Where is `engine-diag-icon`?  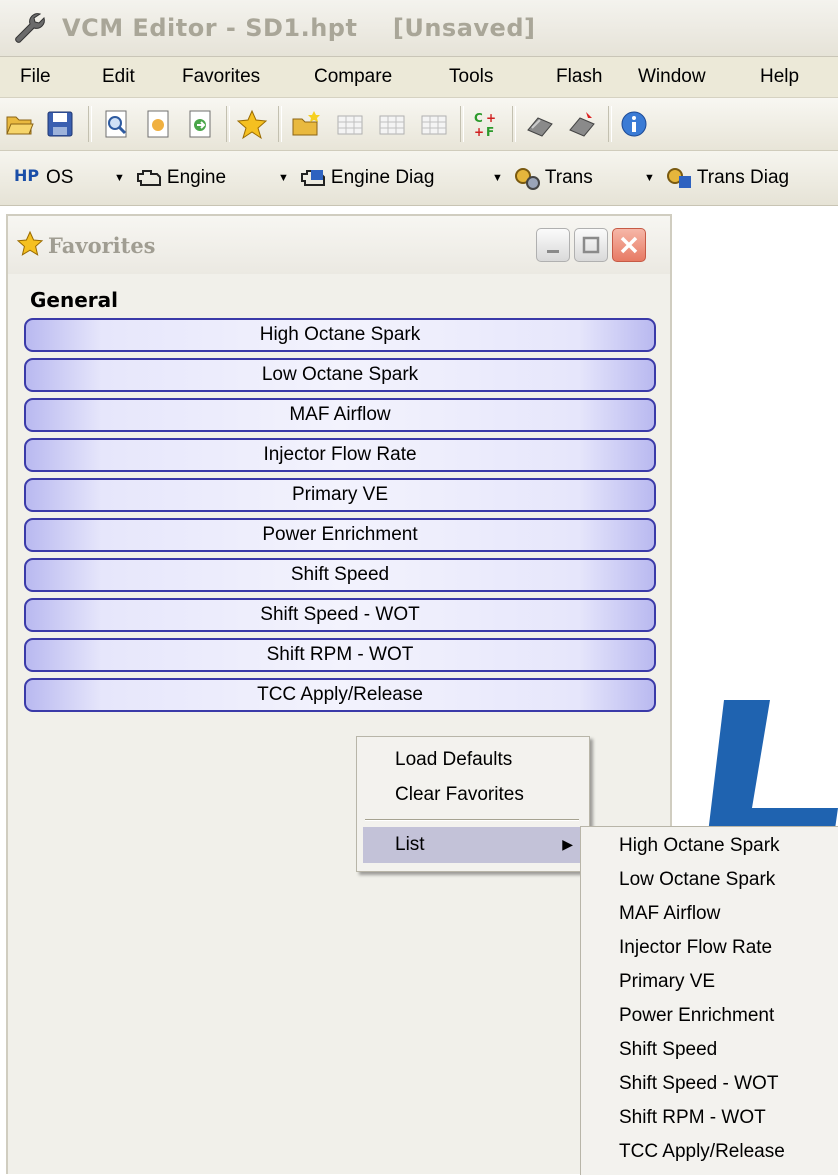
engine-diag-icon is located at coordinates (312, 178).